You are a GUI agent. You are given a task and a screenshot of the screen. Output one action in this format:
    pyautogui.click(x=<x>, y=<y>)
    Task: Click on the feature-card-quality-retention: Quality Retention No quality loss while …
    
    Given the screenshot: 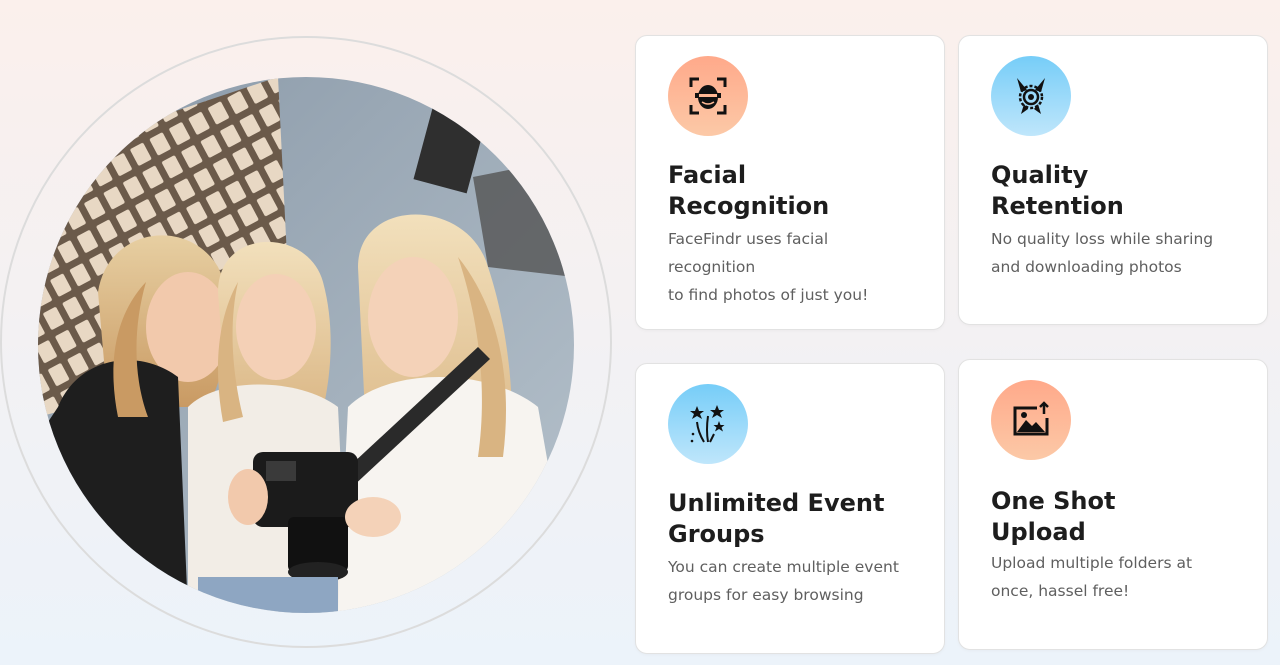 What is the action you would take?
    pyautogui.click(x=1113, y=180)
    